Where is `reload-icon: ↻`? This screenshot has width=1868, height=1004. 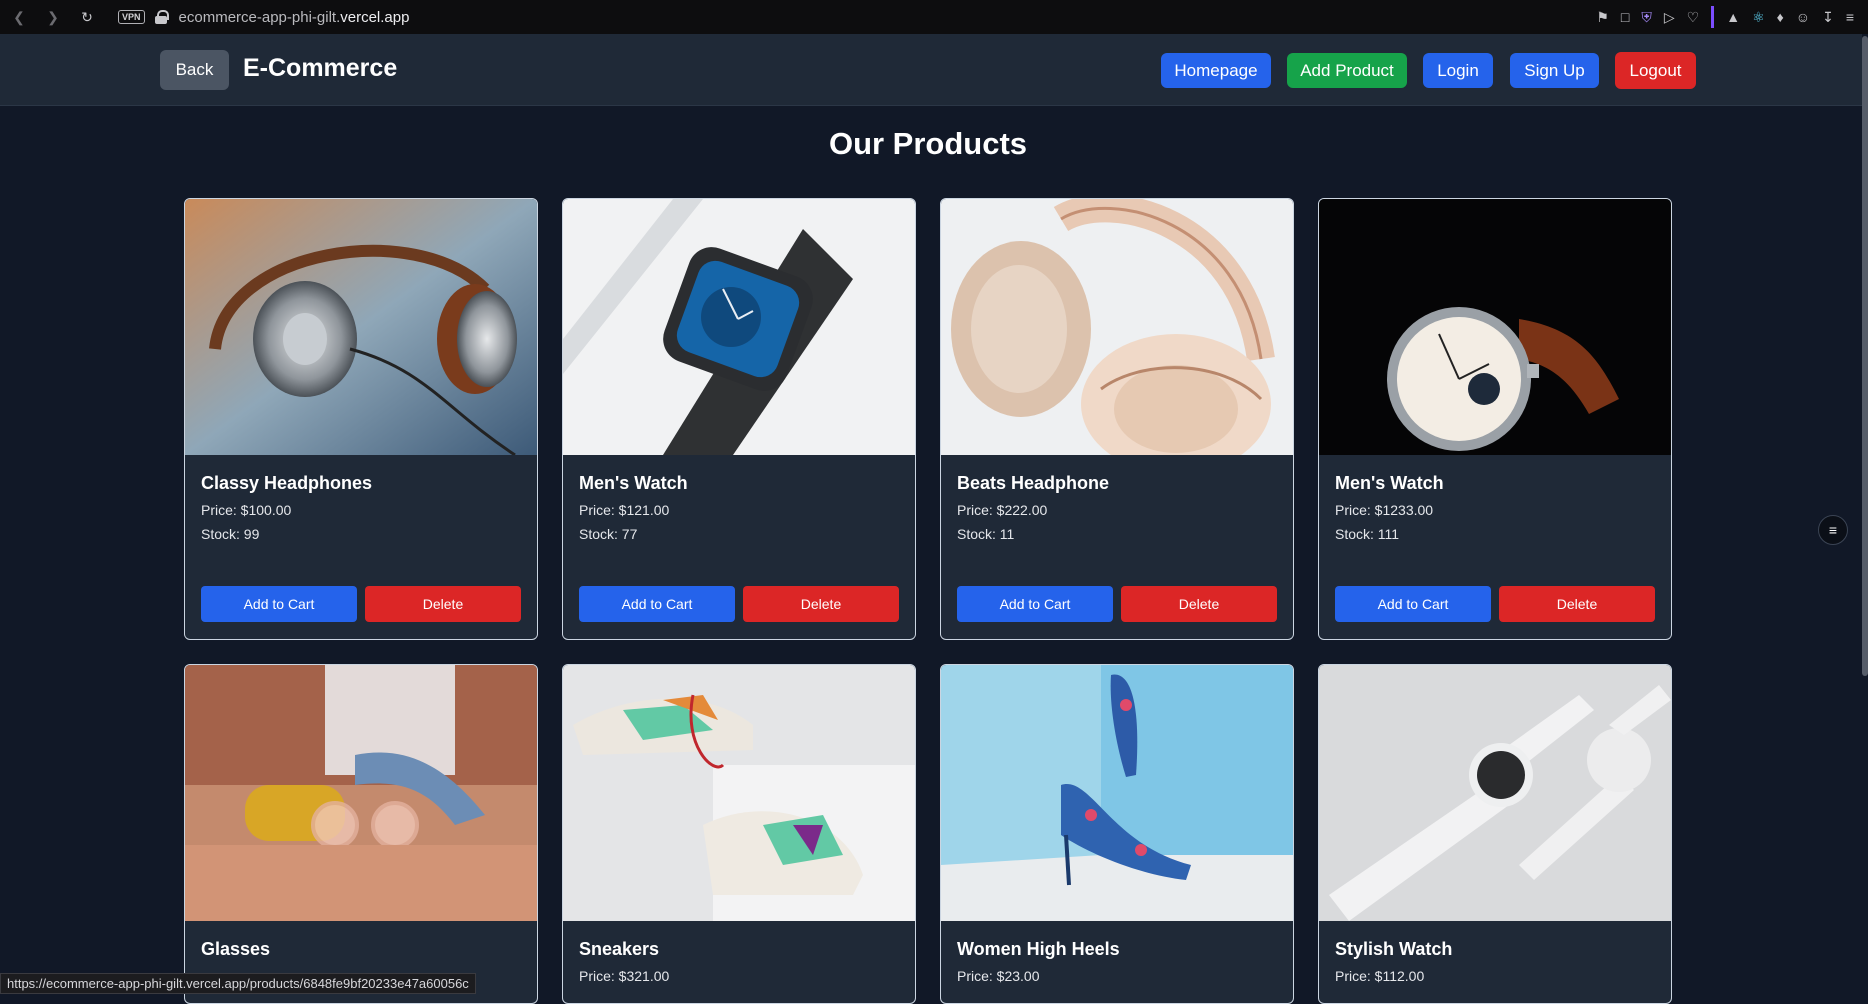
reload-icon: ↻ is located at coordinates (87, 17).